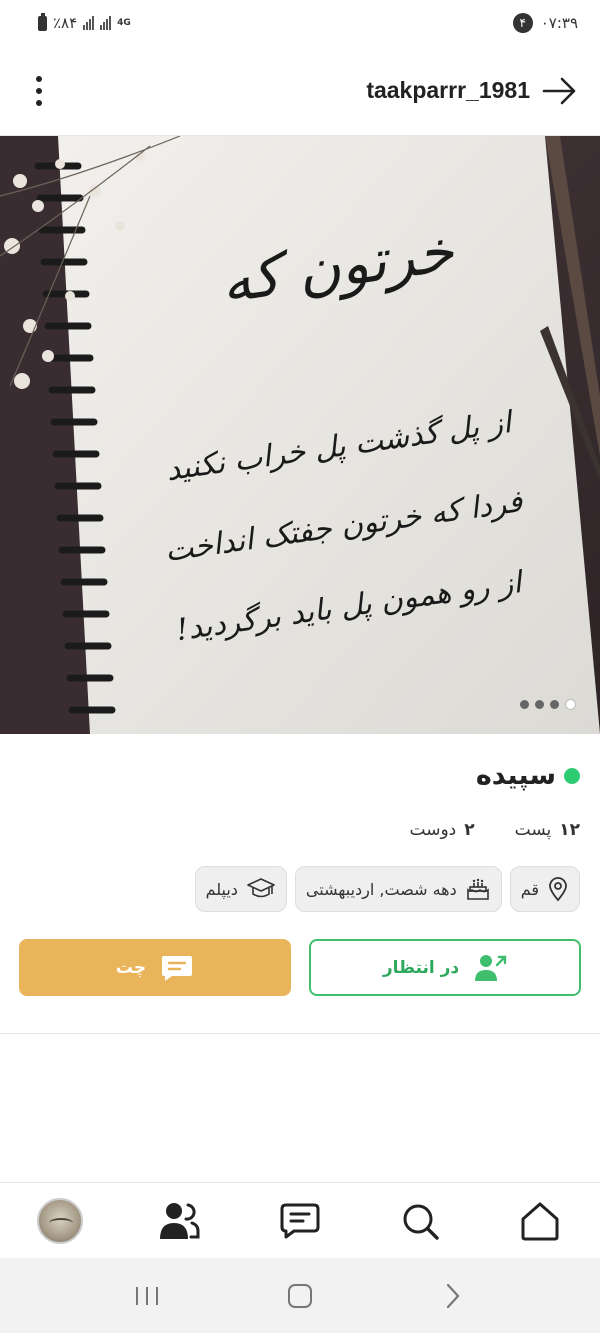 This screenshot has width=600, height=1333. What do you see at coordinates (89, 23) in the screenshot?
I see `signal-icon` at bounding box center [89, 23].